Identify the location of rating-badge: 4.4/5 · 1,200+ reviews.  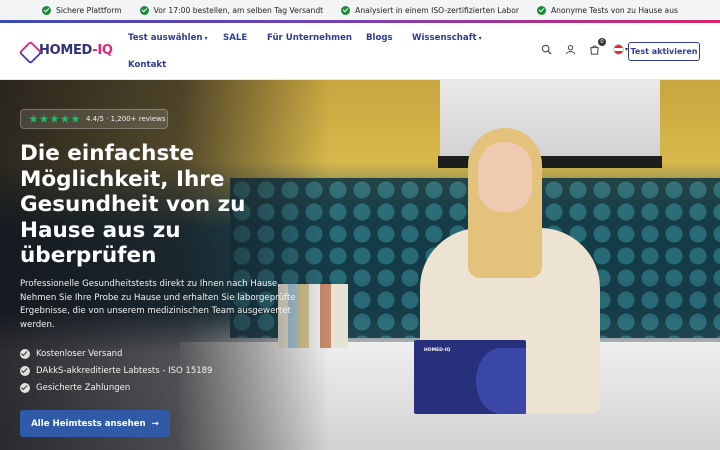
(94, 119).